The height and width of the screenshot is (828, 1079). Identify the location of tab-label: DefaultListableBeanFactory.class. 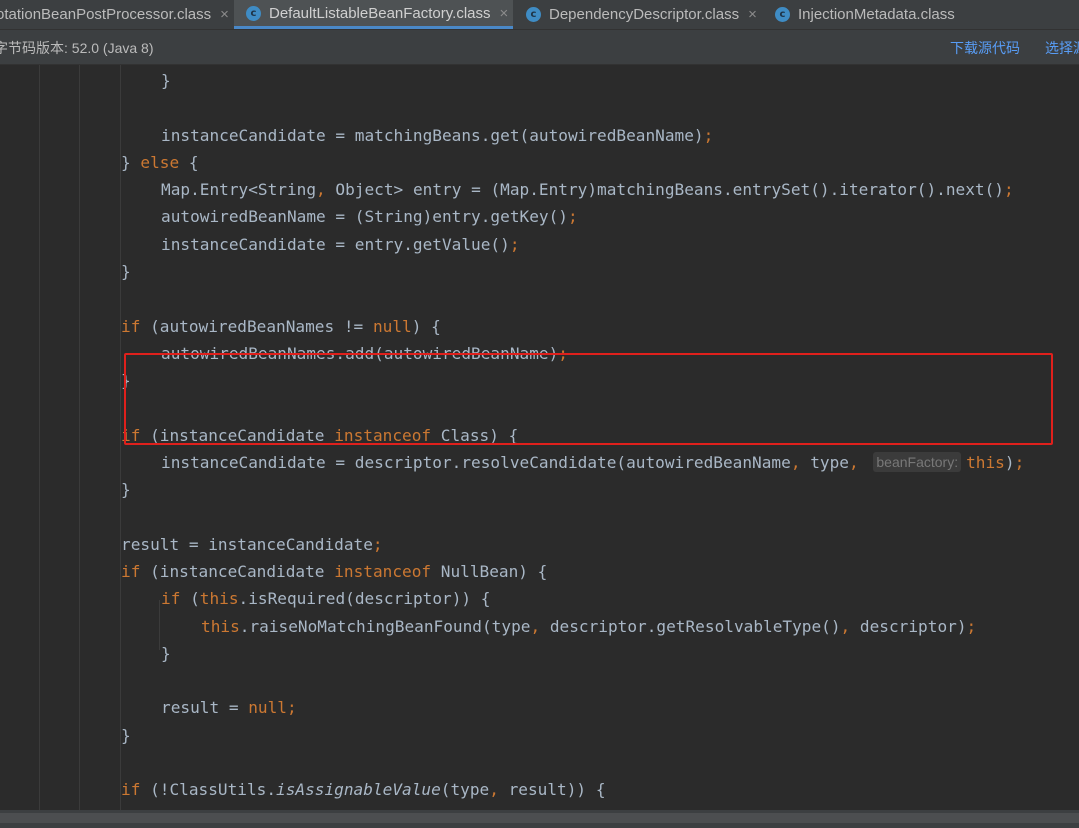
(380, 13).